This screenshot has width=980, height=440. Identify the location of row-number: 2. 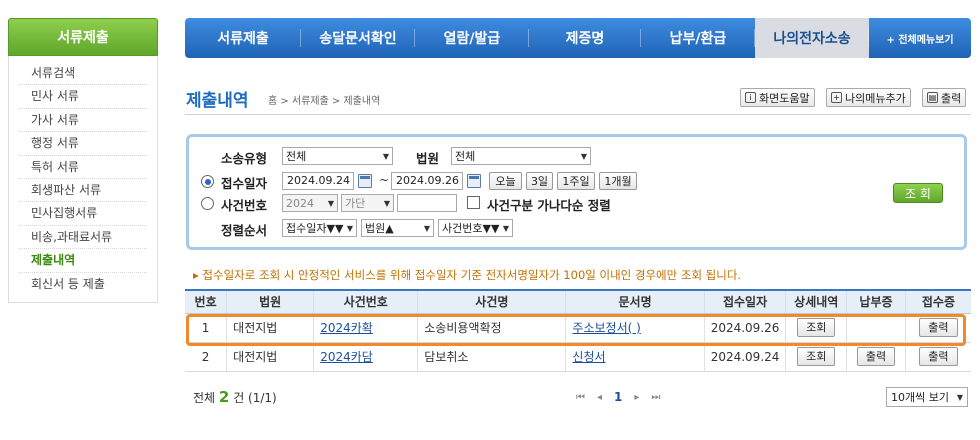
(206, 357).